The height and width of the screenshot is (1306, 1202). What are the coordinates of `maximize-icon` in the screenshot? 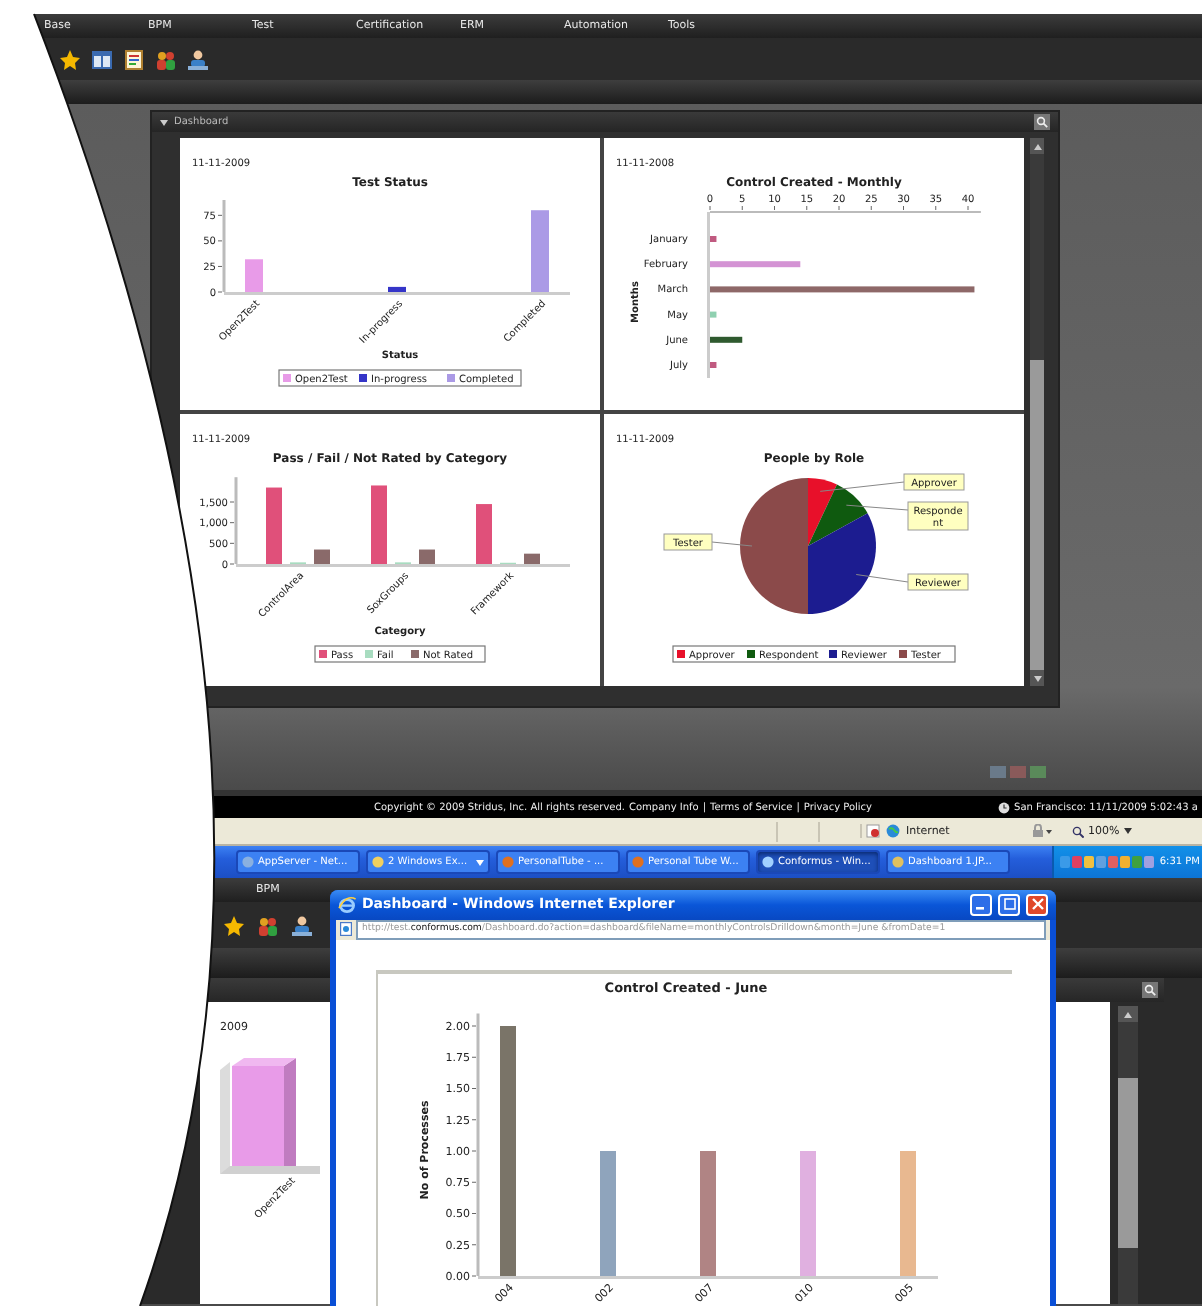 It's located at (1009, 904).